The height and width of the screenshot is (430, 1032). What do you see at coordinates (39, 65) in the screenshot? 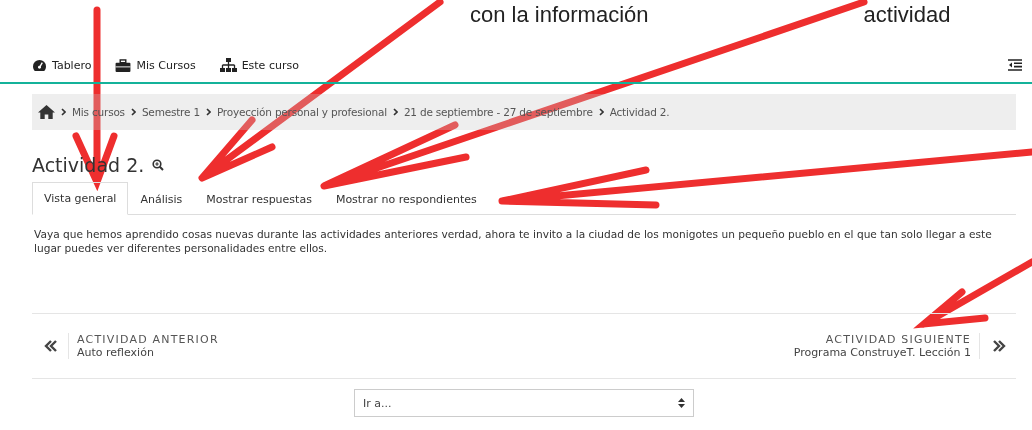
I see `gauge-icon` at bounding box center [39, 65].